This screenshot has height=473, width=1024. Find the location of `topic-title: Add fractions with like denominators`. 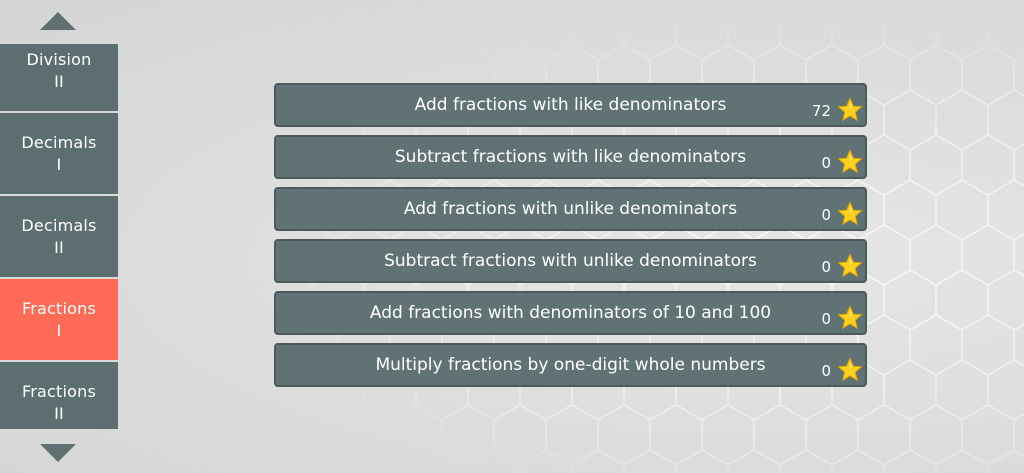

topic-title: Add fractions with like denominators is located at coordinates (570, 105).